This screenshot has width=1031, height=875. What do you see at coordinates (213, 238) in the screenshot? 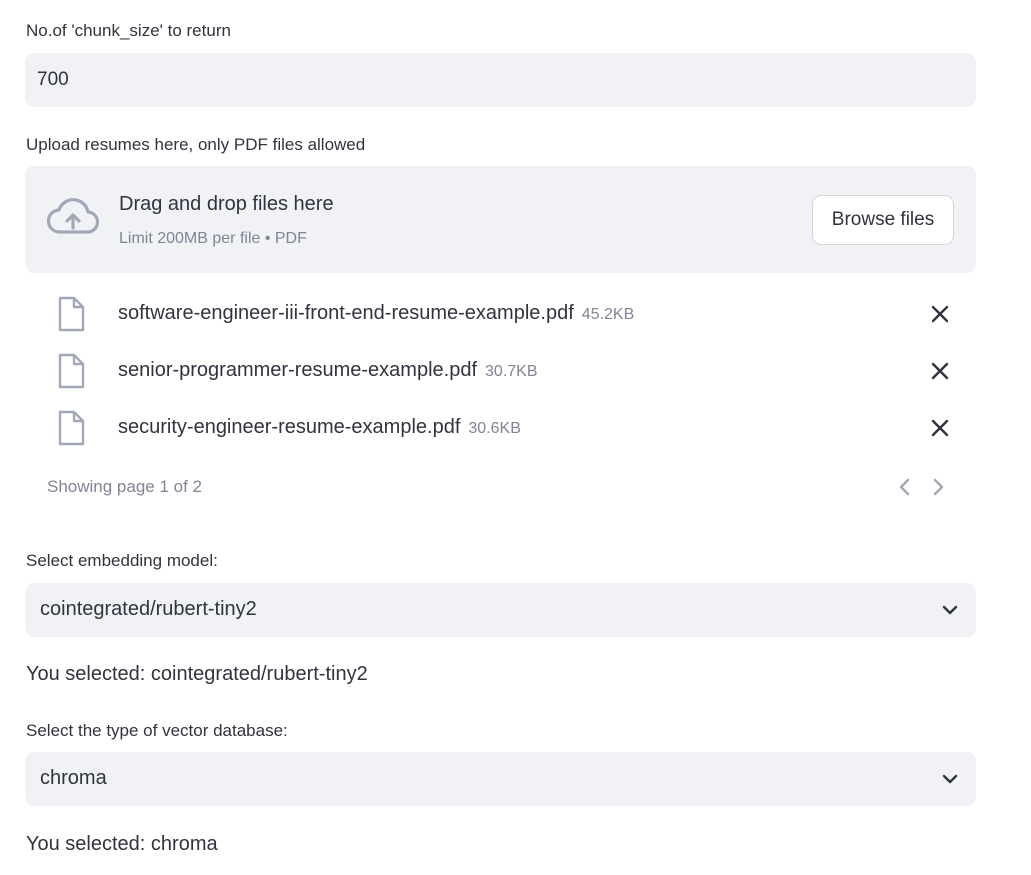
I see `dropzone-limit-text: Limit 200MB per file • PDF` at bounding box center [213, 238].